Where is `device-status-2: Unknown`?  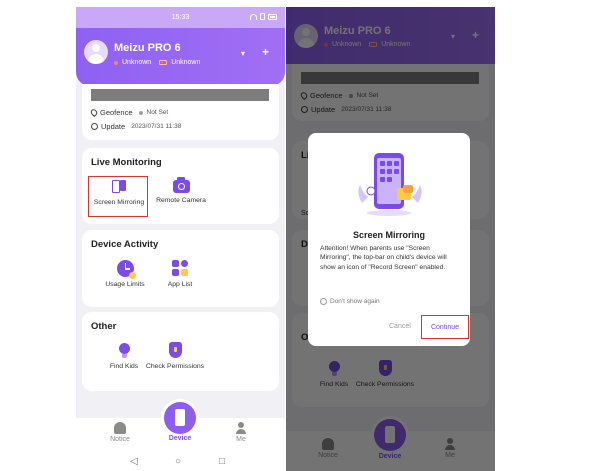
device-status-2: Unknown is located at coordinates (186, 62).